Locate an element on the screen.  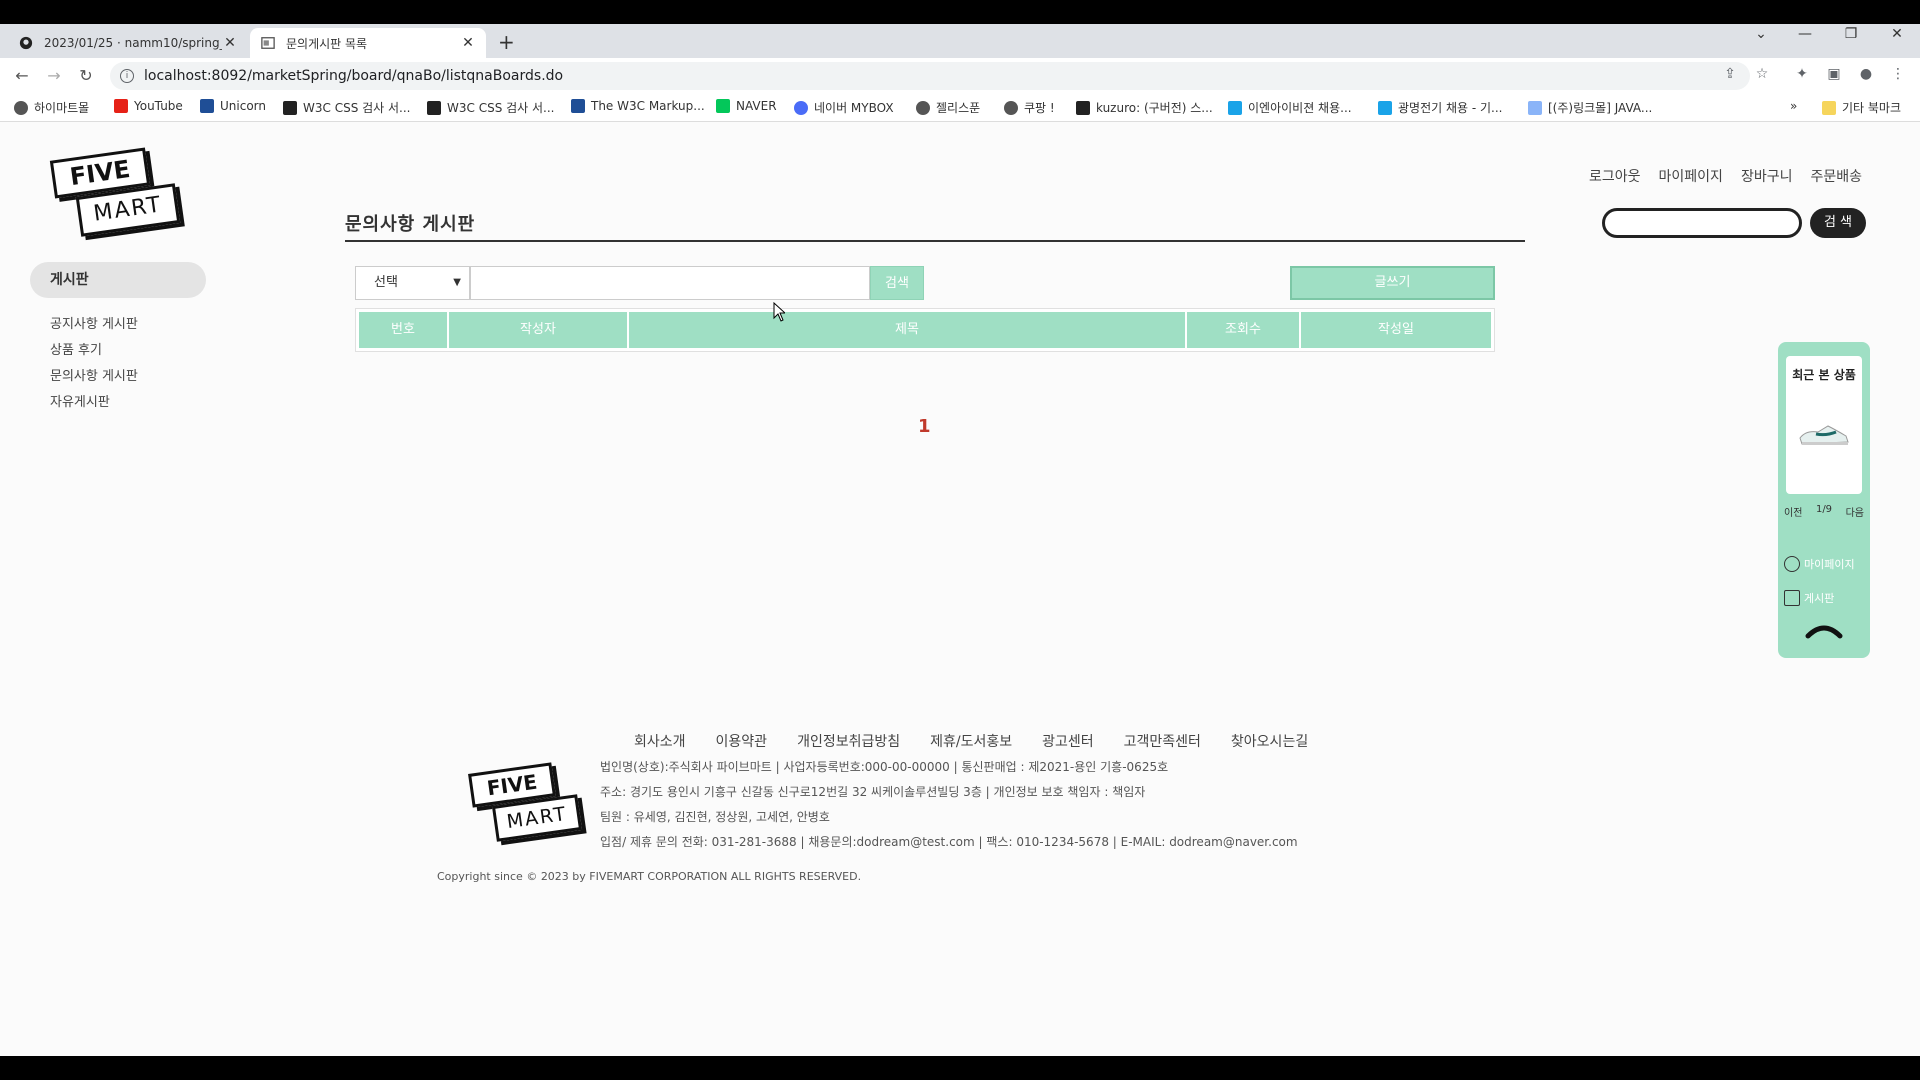
folder-icon is located at coordinates (1829, 107).